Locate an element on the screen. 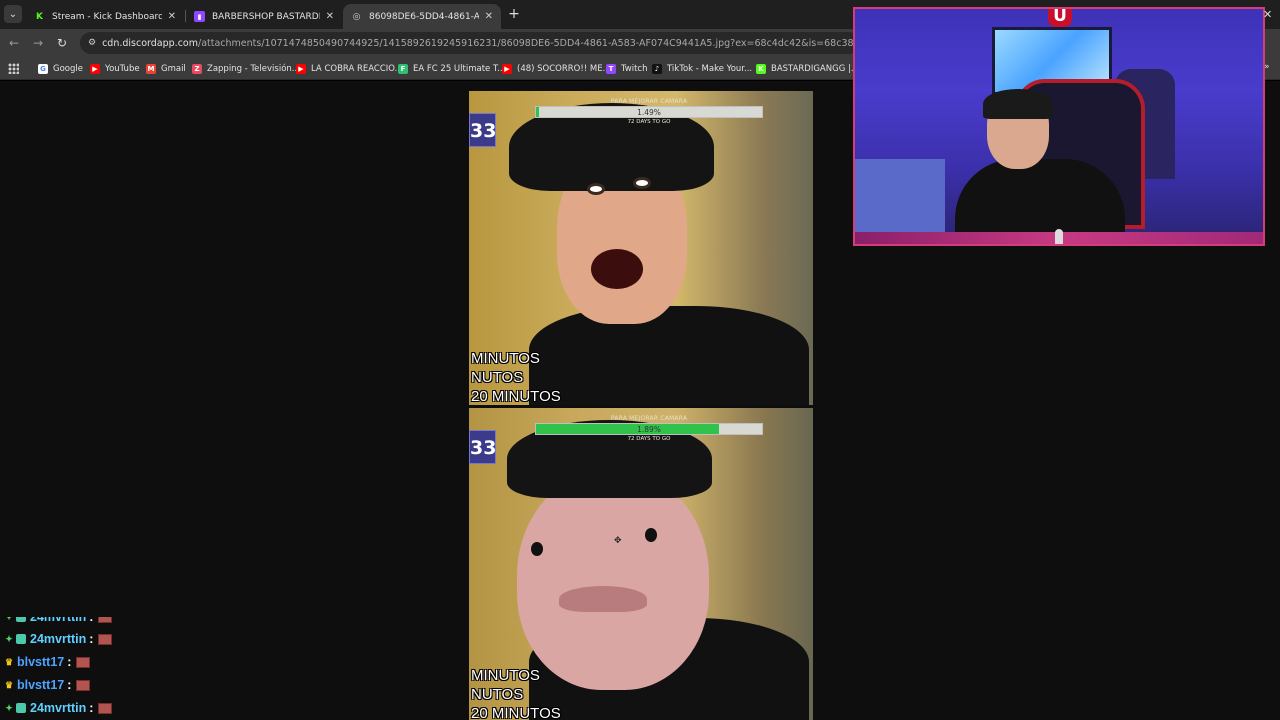 Image resolution: width=1280 pixels, height=720 pixels. goal-progress-bar: 1.49% is located at coordinates (649, 112).